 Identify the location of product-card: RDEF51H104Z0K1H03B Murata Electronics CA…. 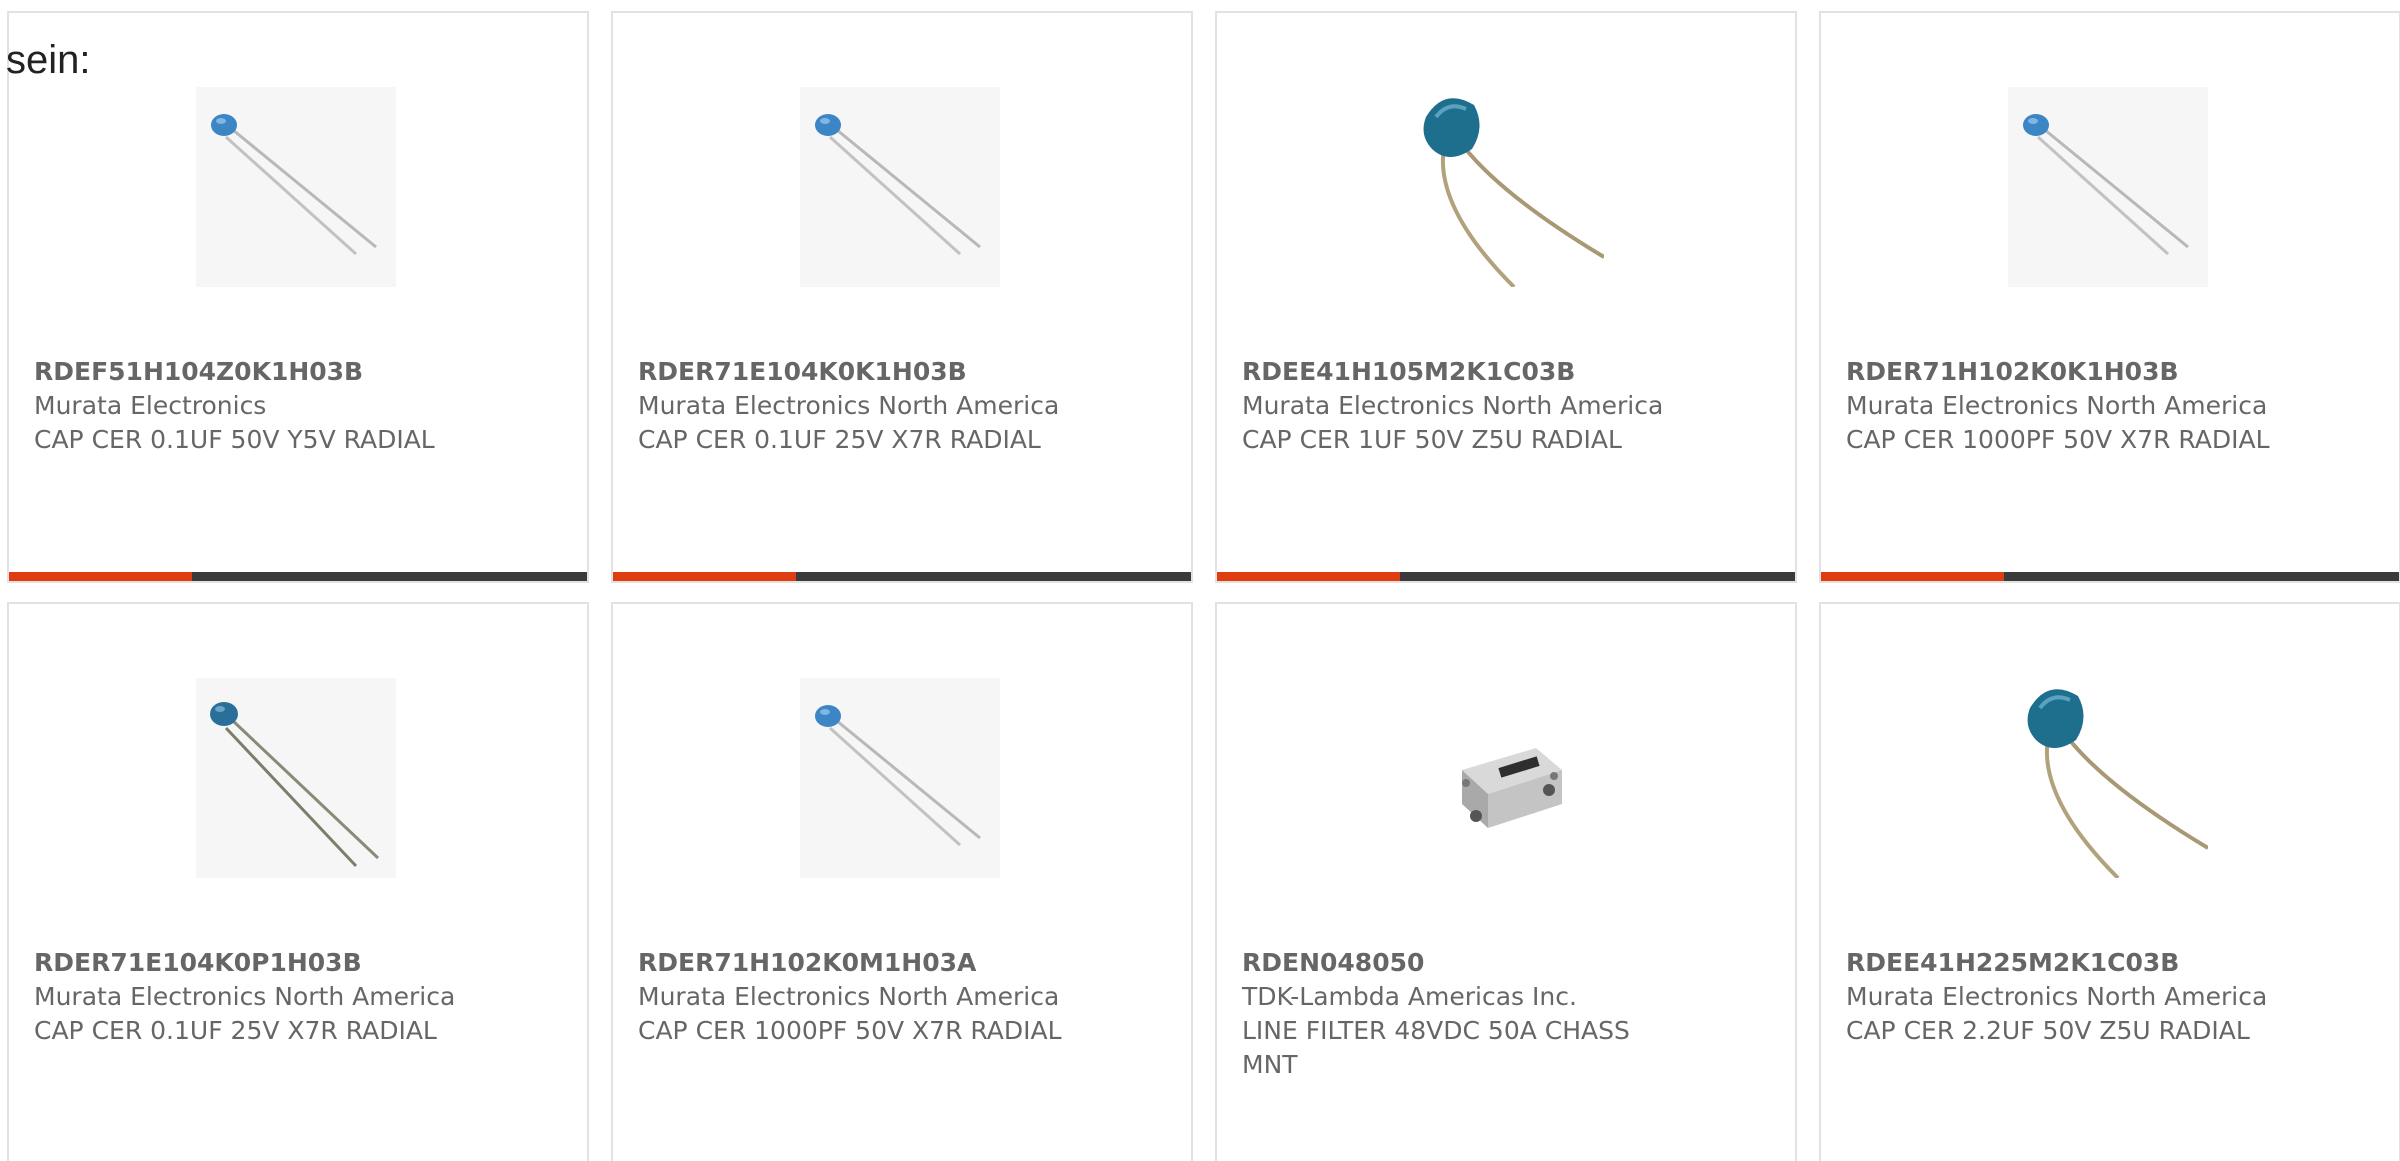
(298, 297).